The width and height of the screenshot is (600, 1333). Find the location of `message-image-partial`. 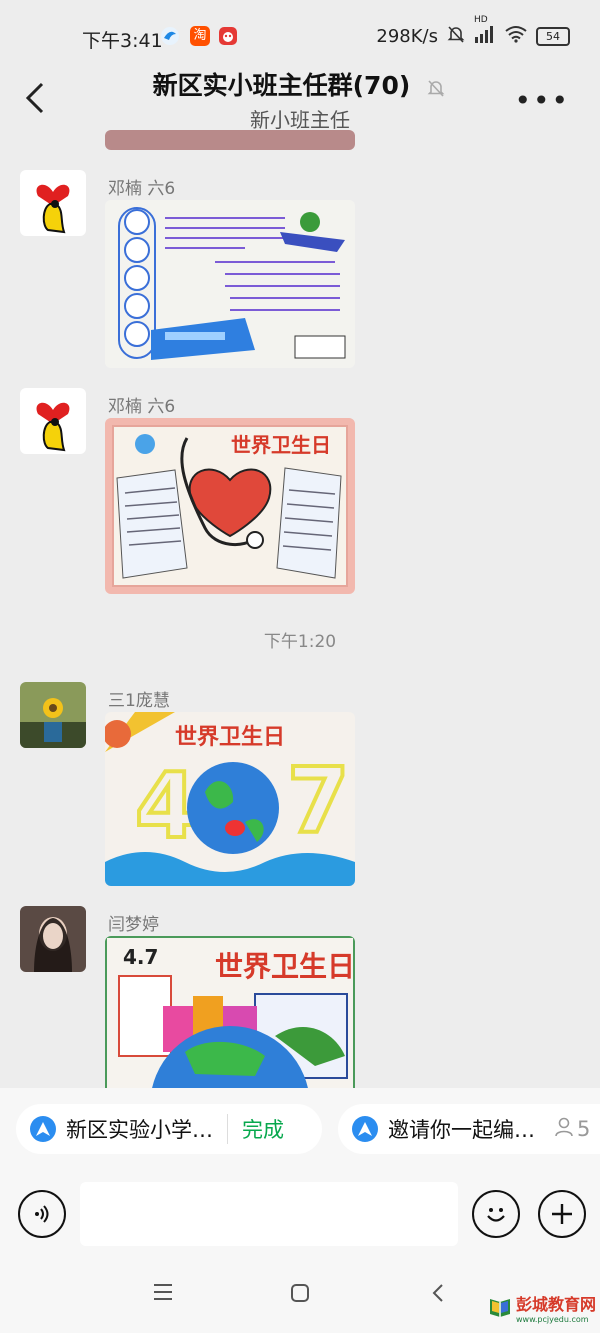

message-image-partial is located at coordinates (230, 140).